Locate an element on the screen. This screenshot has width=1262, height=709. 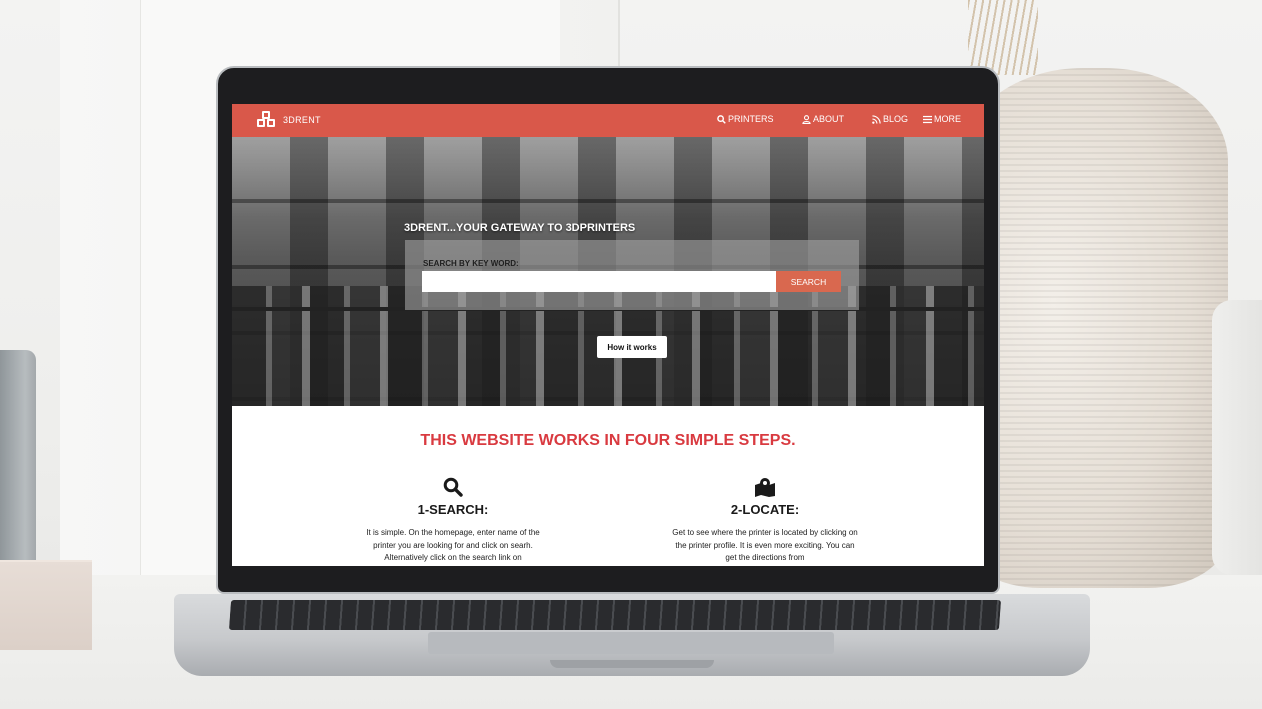
step-title: 1-SEARCH: is located at coordinates (453, 509).